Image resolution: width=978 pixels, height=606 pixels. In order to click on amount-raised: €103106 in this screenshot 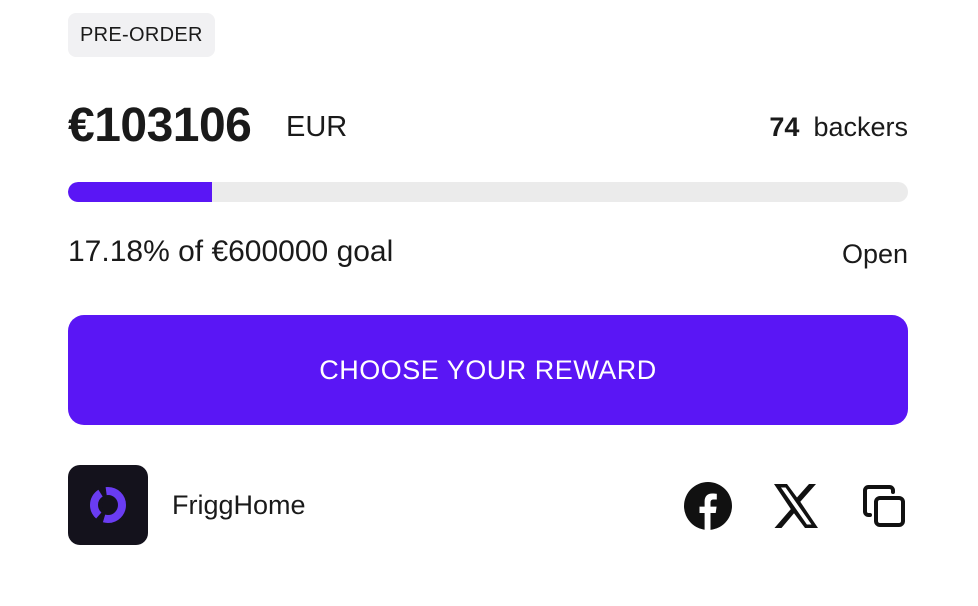, I will do `click(160, 125)`.